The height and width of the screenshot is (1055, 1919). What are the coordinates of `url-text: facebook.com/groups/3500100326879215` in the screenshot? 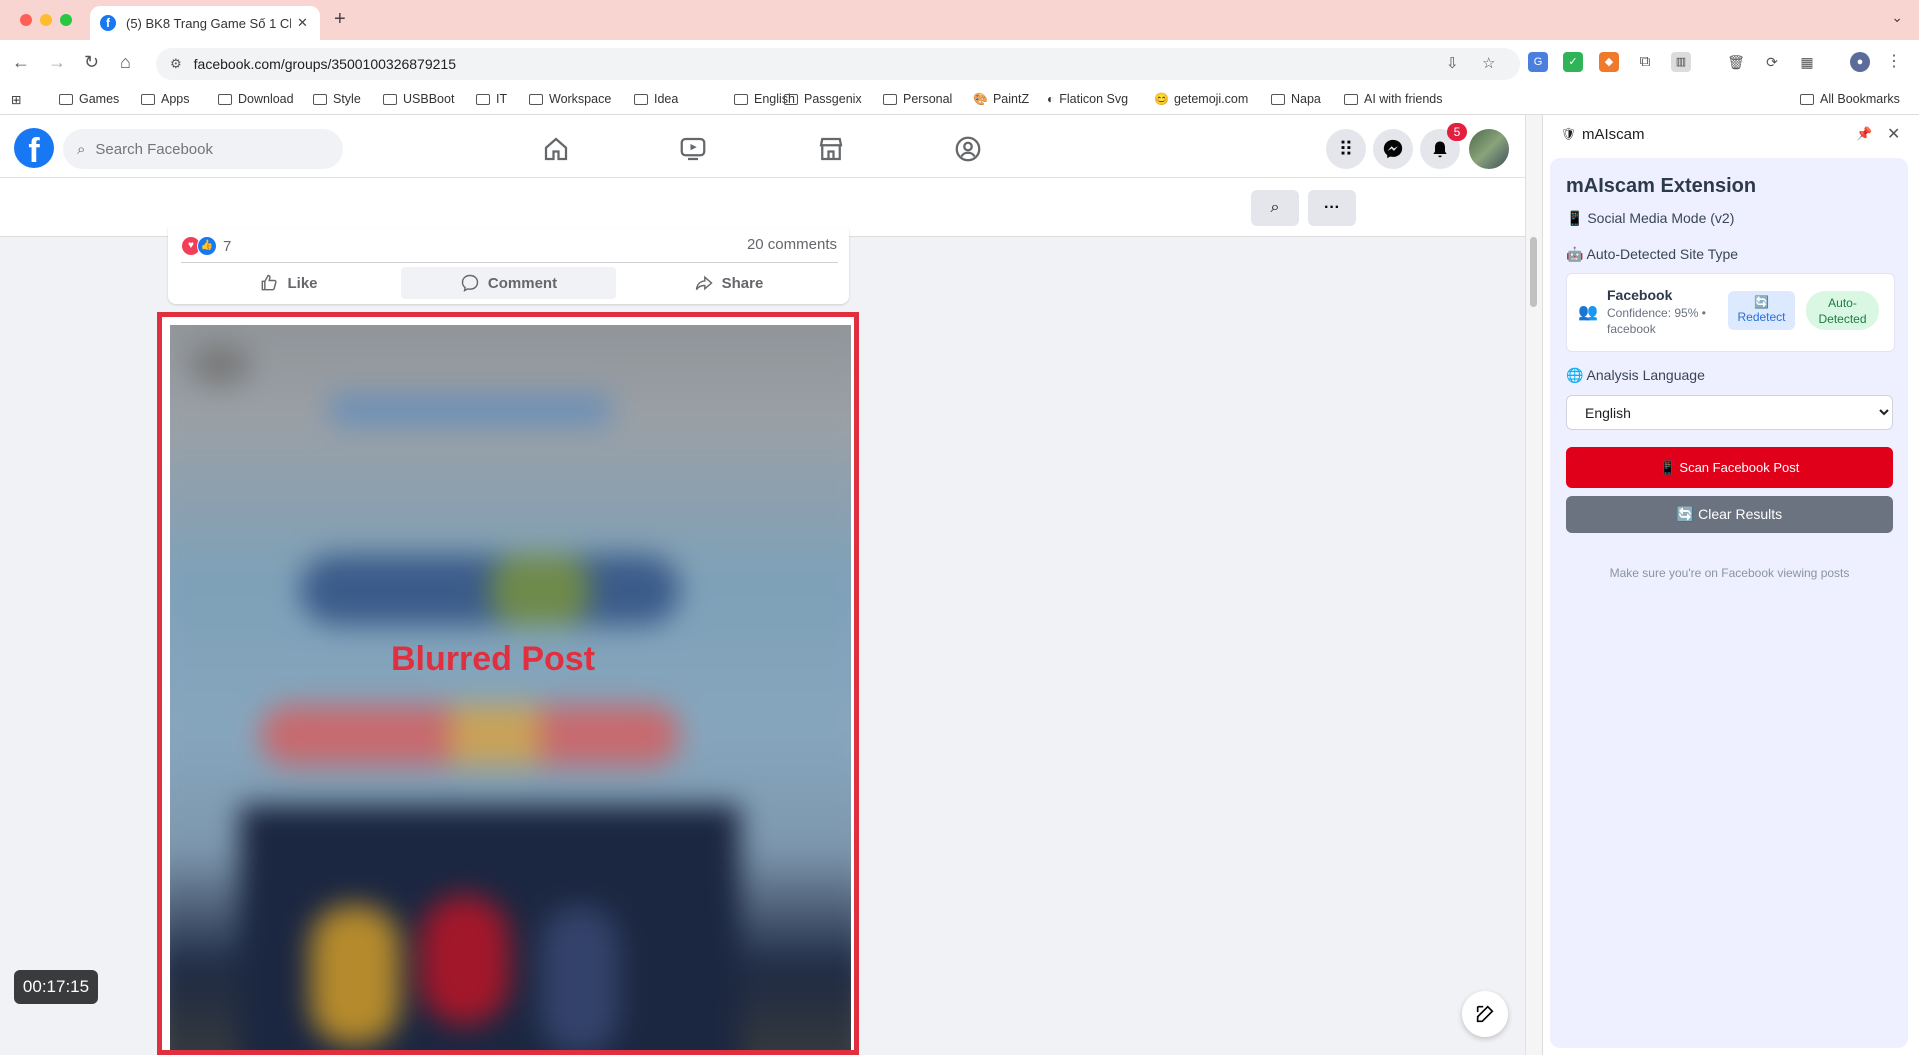 It's located at (324, 64).